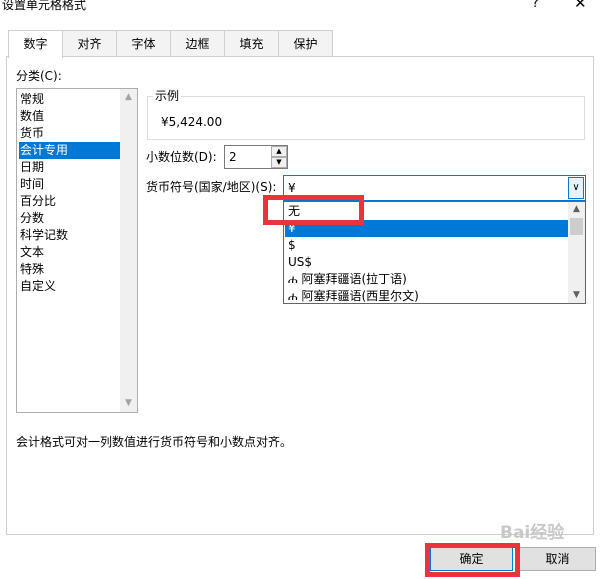 The width and height of the screenshot is (602, 579). What do you see at coordinates (192, 122) in the screenshot?
I see `sample-value: ¥5,424.00` at bounding box center [192, 122].